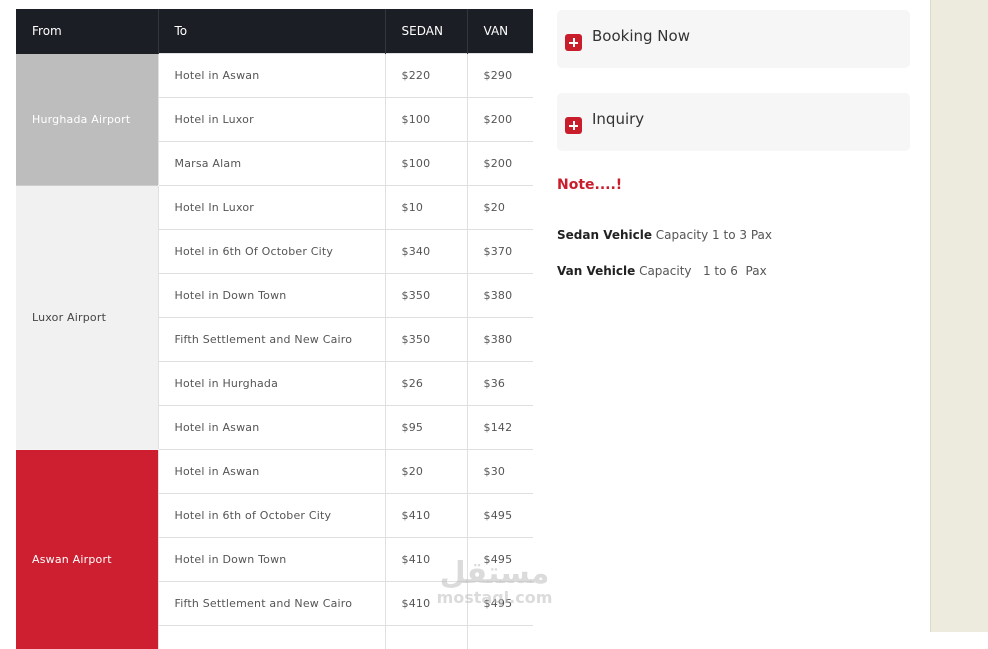 Image resolution: width=988 pixels, height=649 pixels. What do you see at coordinates (87, 31) in the screenshot?
I see `header-from: From` at bounding box center [87, 31].